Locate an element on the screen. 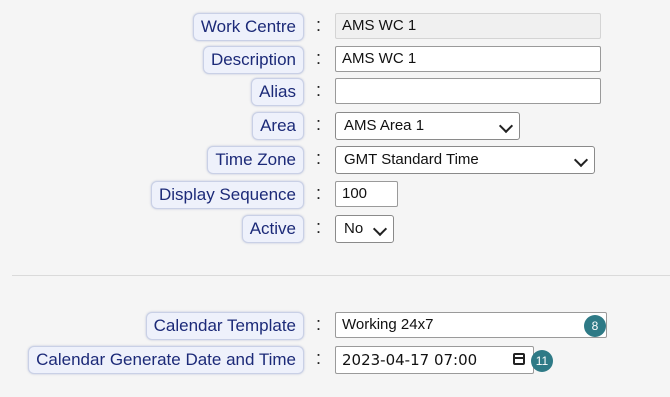 This screenshot has height=397, width=670. callout-badge: 11 is located at coordinates (542, 361).